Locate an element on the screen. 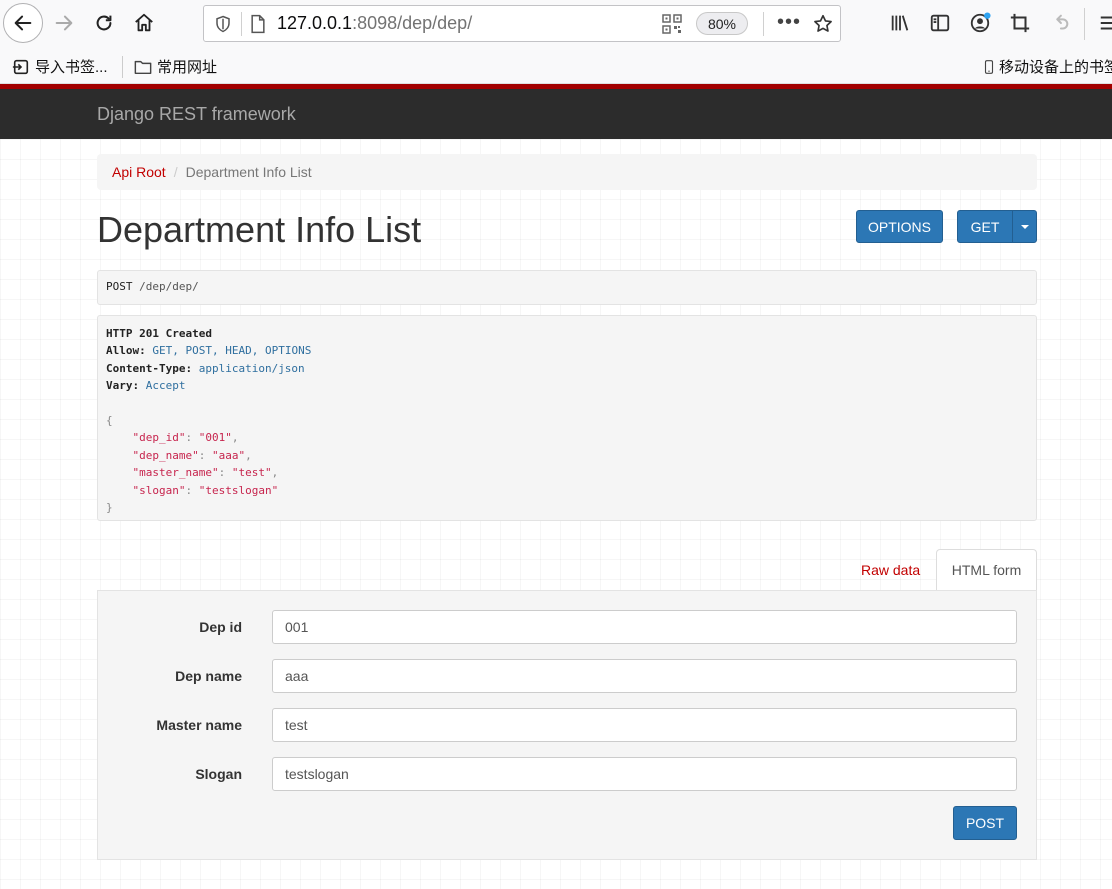 This screenshot has width=1112, height=889. json-entry: "master_name": "test", is located at coordinates (205, 473).